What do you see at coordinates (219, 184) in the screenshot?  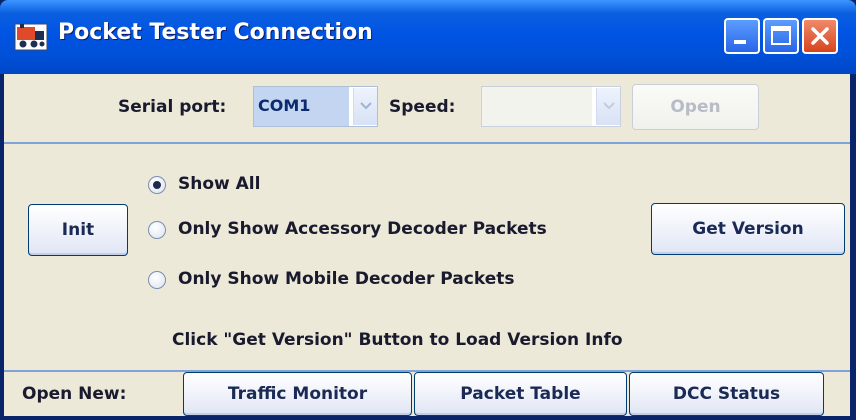 I see `radio-show-all-label: Show All` at bounding box center [219, 184].